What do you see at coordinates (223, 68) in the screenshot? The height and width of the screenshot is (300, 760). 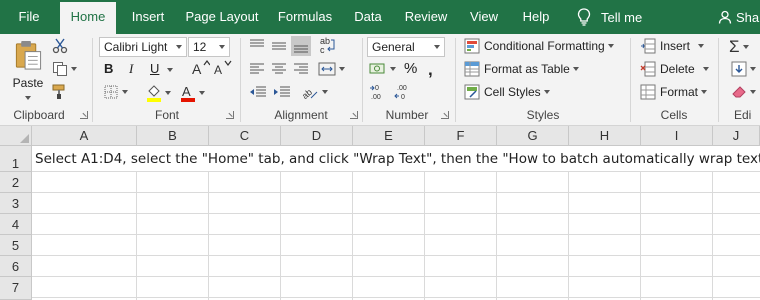 I see `decrease-font-size-button: A` at bounding box center [223, 68].